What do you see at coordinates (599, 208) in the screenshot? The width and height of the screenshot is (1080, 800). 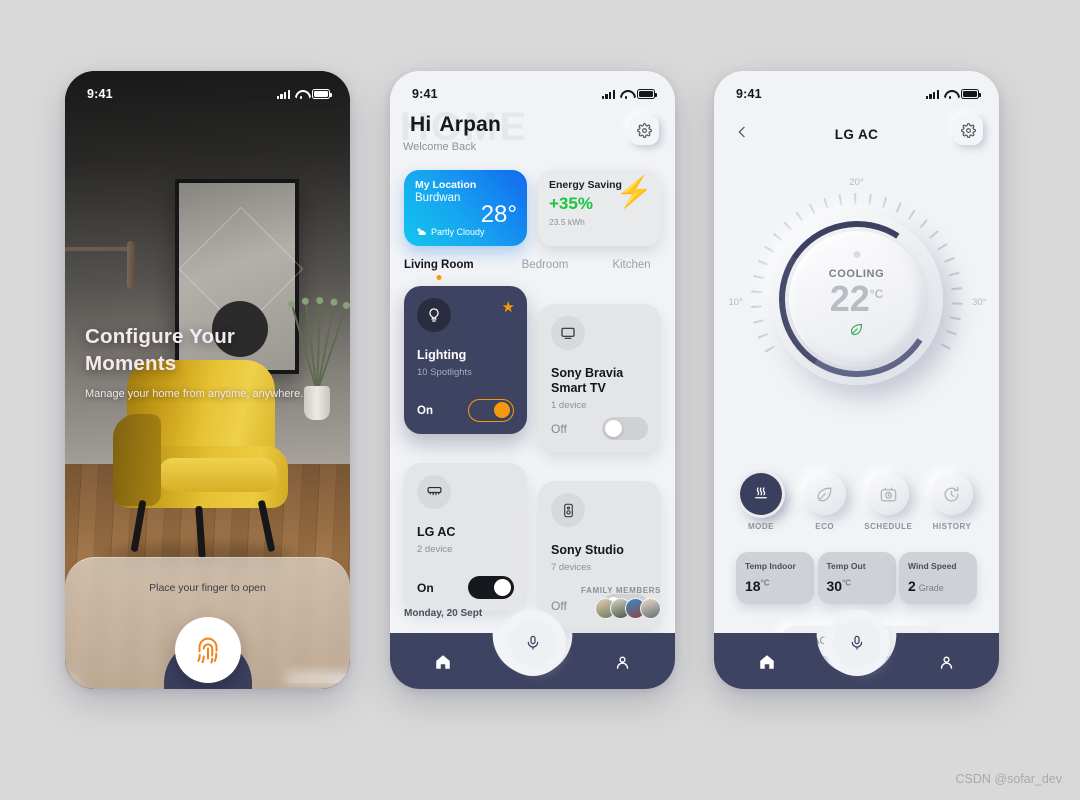 I see `energy-card: Energy Saving +35% 23.5 kWh ⚡` at bounding box center [599, 208].